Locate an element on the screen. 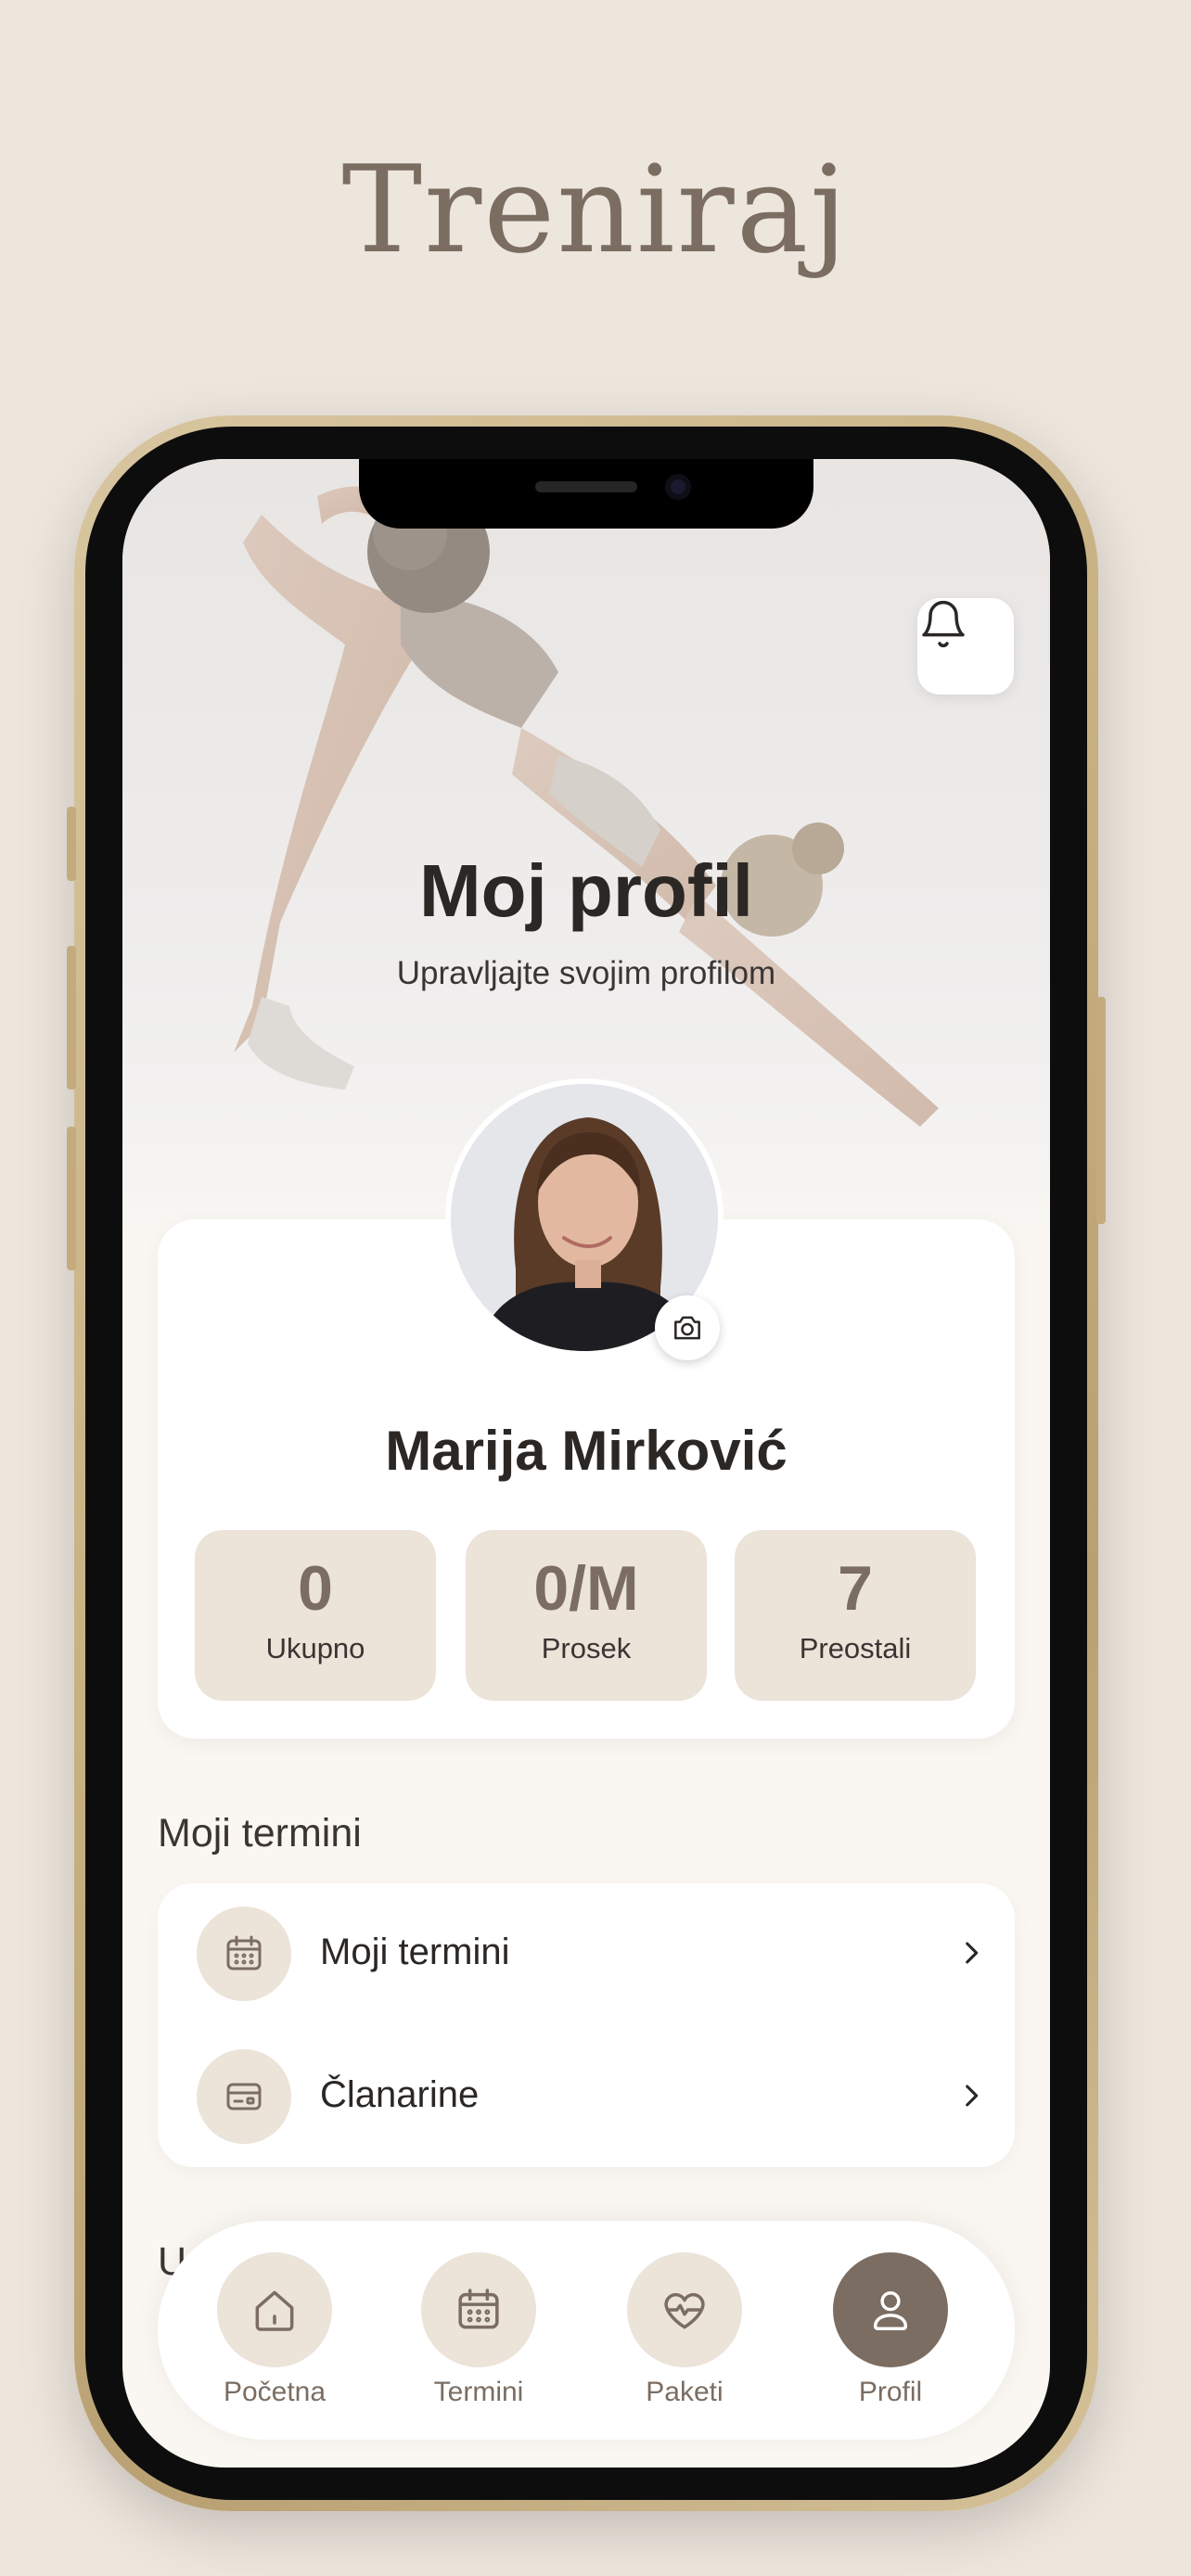 Image resolution: width=1191 pixels, height=2576 pixels. stat-remaining: 7 Preostali is located at coordinates (855, 1615).